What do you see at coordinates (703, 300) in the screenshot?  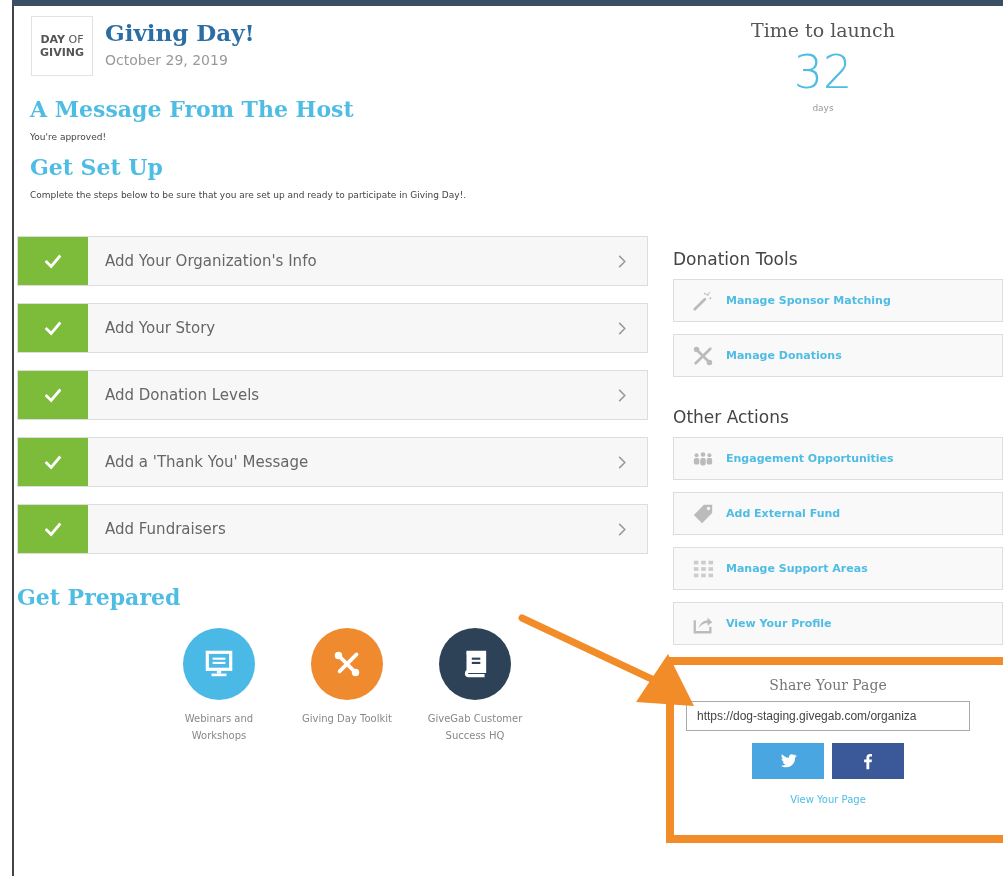 I see `magic-wand-icon` at bounding box center [703, 300].